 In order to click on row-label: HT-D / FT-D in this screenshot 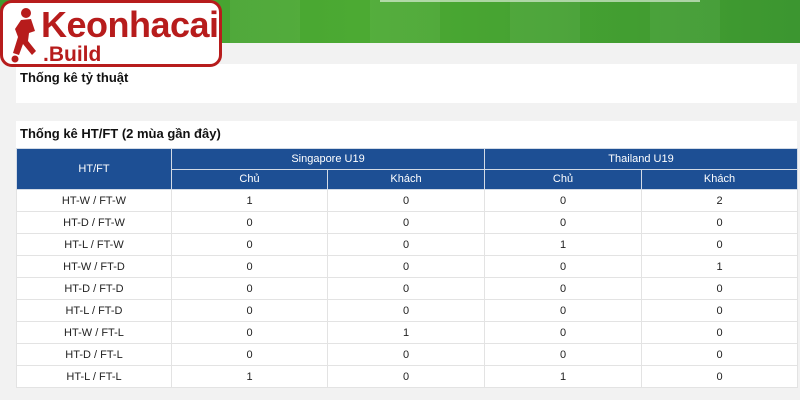, I will do `click(94, 288)`.